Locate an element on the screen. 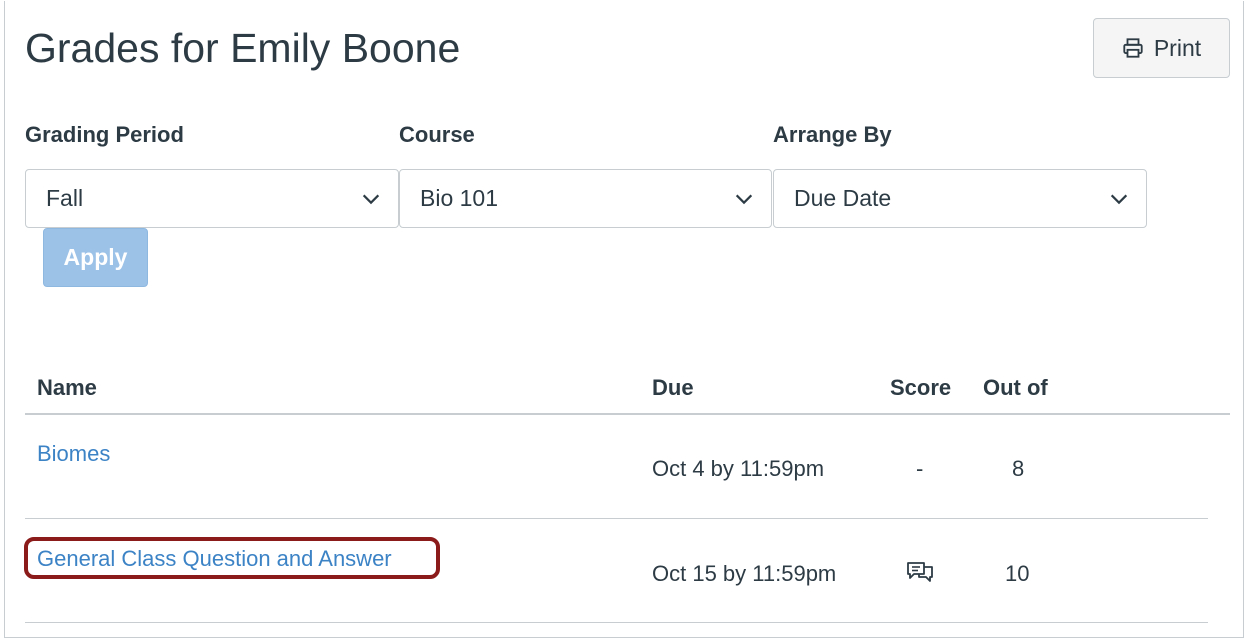  grading-period-value: Fall is located at coordinates (65, 198).